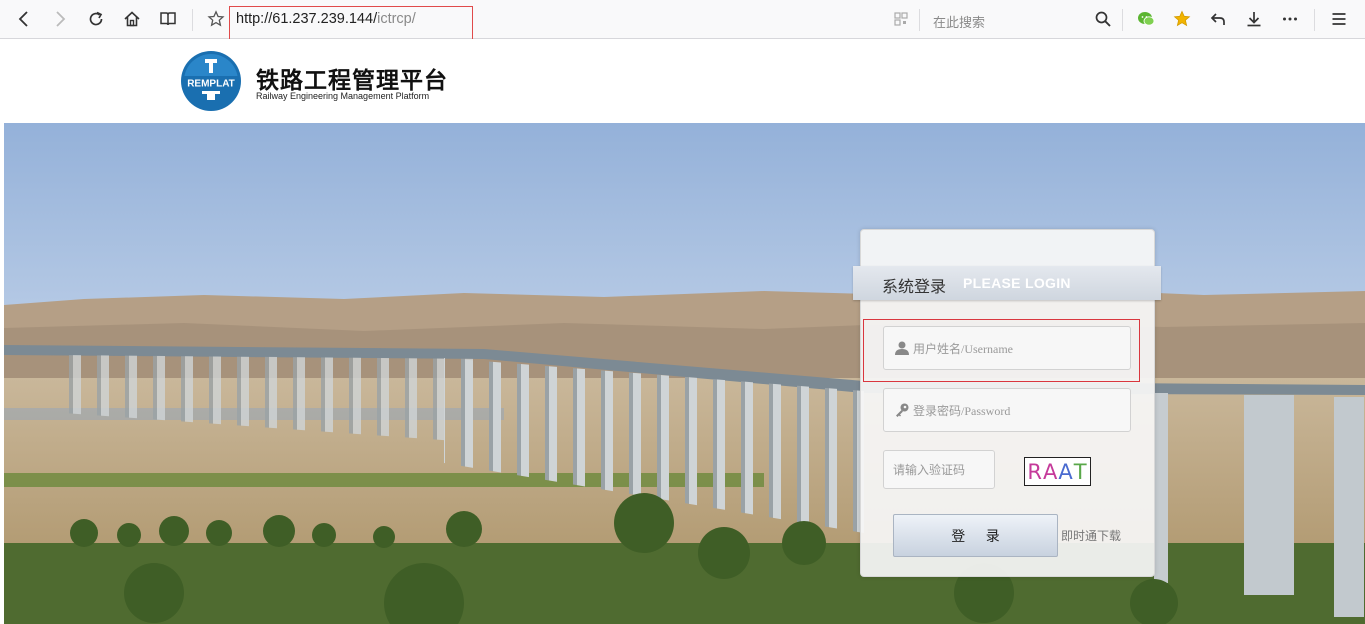 This screenshot has width=1365, height=624. I want to click on username-placeholder: 用户姓名/Username, so click(963, 348).